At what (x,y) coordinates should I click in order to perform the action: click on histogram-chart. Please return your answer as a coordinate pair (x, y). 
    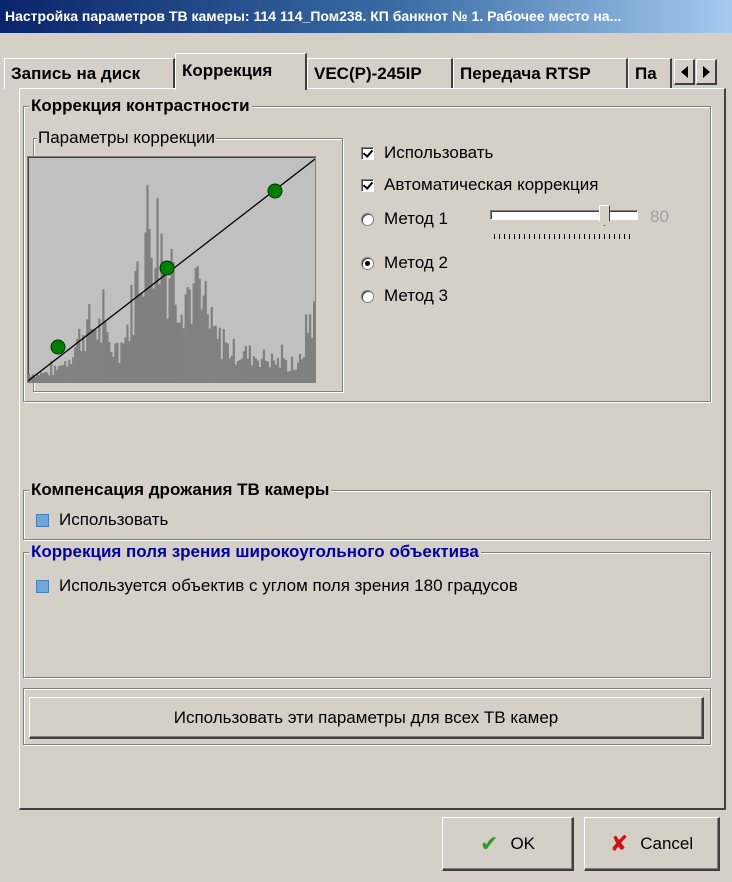
    Looking at the image, I should click on (171, 270).